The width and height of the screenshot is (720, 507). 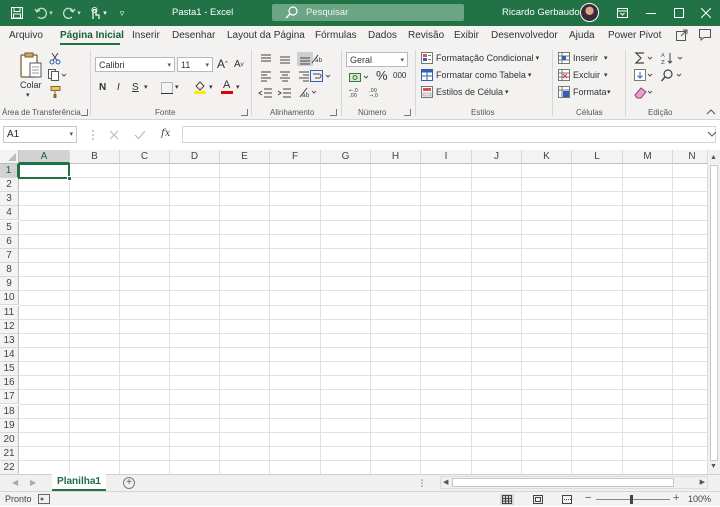 I want to click on select-all-corner, so click(x=9, y=157).